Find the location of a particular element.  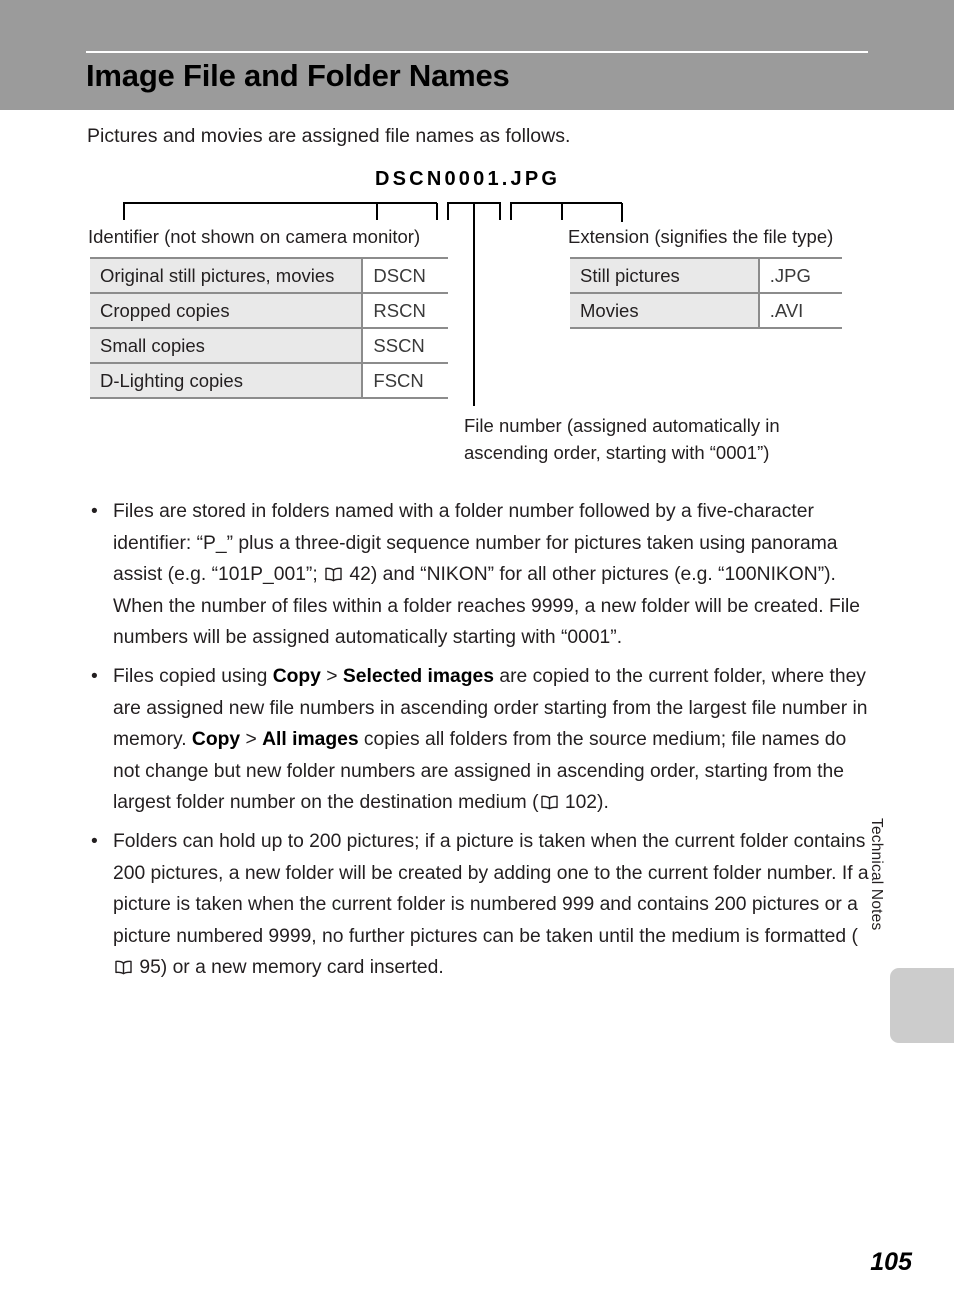

bullet-text: 95) or a new memory card inserted. is located at coordinates (289, 968).